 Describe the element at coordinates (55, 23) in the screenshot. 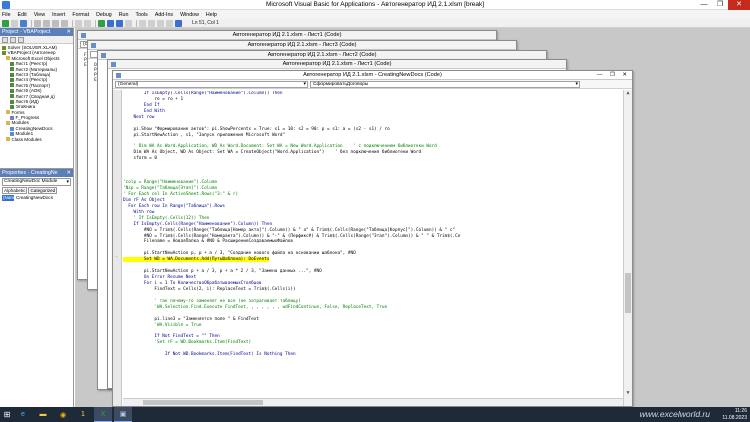

I see `paste-icon` at that location.